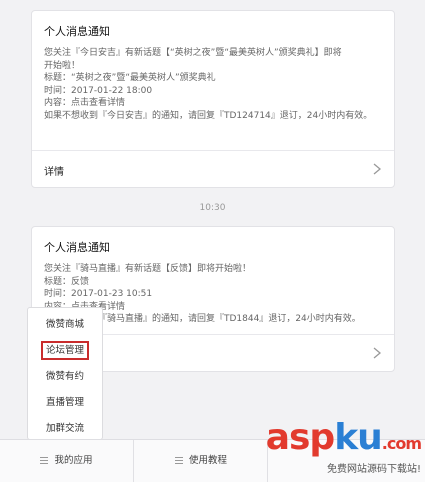 The height and width of the screenshot is (482, 425). Describe the element at coordinates (208, 115) in the screenshot. I see `message-line: 如果不想收到『今日安吉』的通知，请回复『TD124714』退订，24小时内有效。` at that location.